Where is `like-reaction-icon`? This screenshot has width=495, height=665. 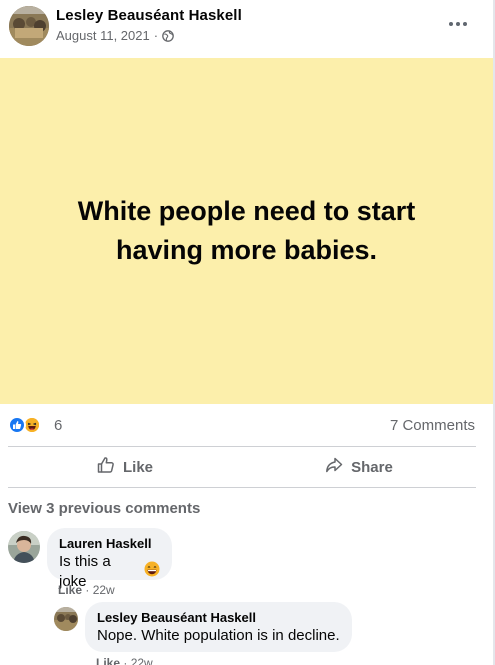 like-reaction-icon is located at coordinates (17, 425).